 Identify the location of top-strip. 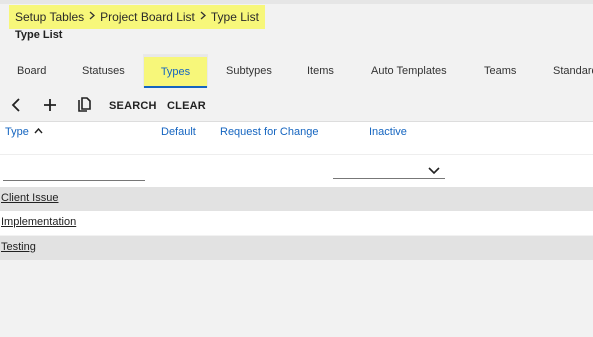
(296, 2).